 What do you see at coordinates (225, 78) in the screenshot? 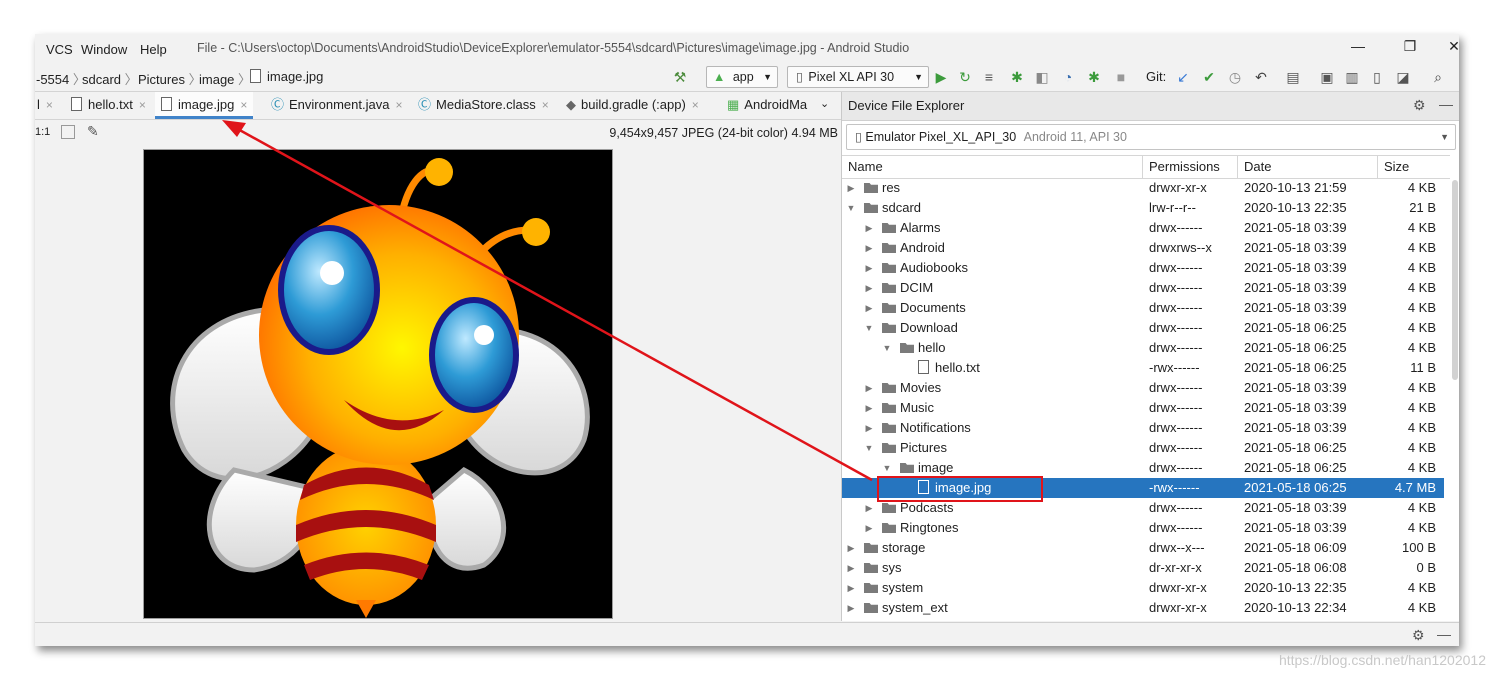
I see `breadcrumb-item: image 〉` at bounding box center [225, 78].